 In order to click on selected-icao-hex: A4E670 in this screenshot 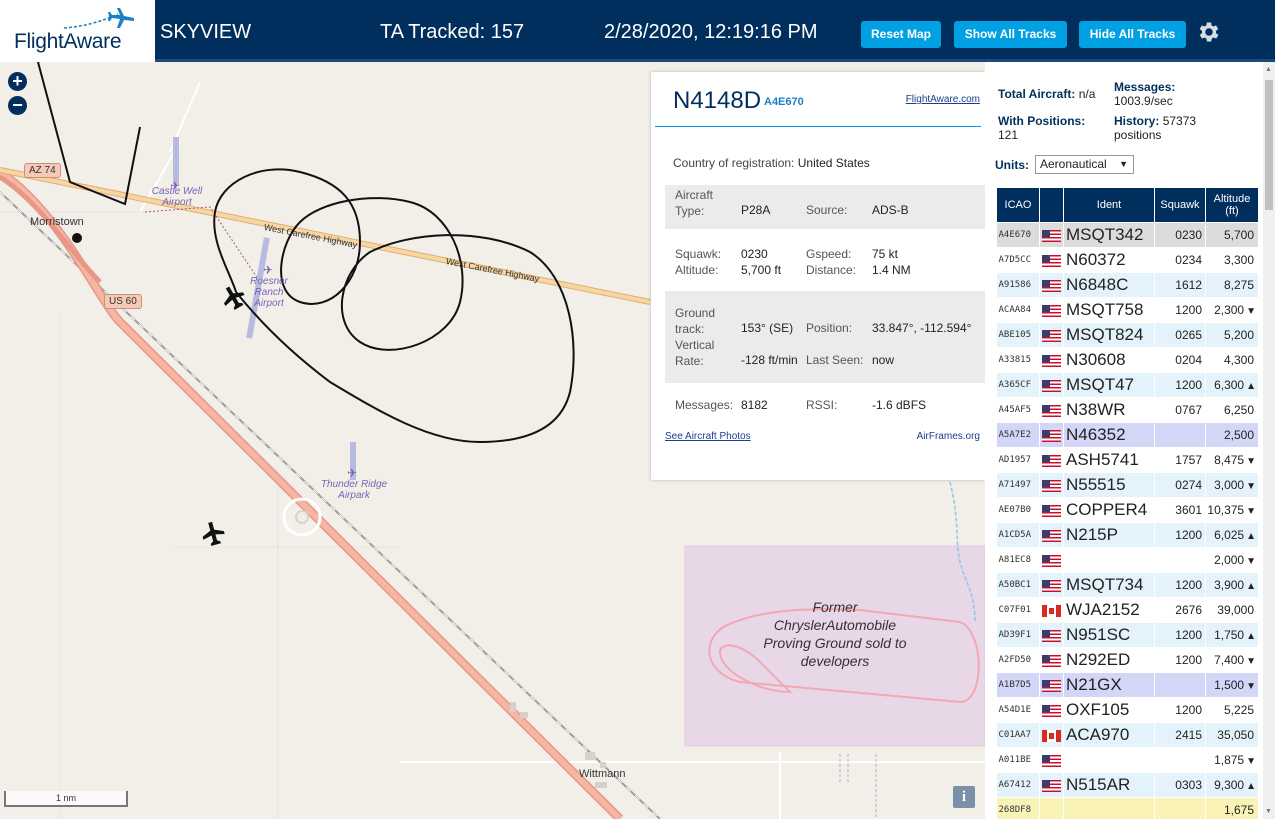, I will do `click(784, 102)`.